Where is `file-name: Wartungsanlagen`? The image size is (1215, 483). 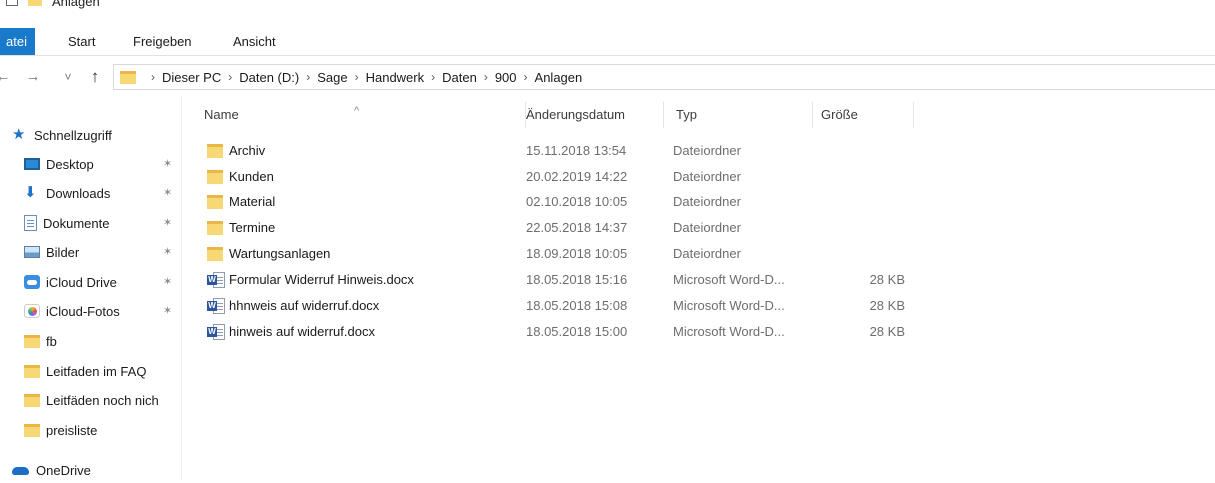
file-name: Wartungsanlagen is located at coordinates (280, 253).